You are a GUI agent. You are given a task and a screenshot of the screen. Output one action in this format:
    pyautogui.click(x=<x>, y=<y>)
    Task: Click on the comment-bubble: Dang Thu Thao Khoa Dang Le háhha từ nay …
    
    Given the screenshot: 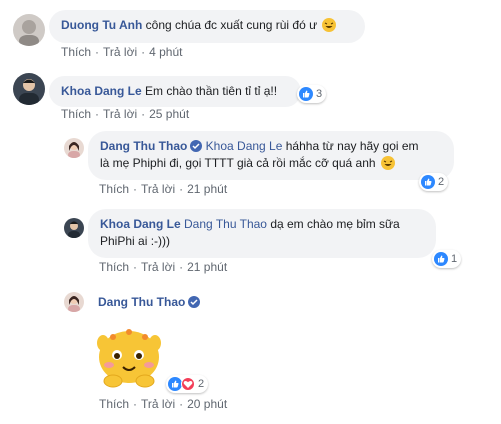 What is the action you would take?
    pyautogui.click(x=271, y=155)
    